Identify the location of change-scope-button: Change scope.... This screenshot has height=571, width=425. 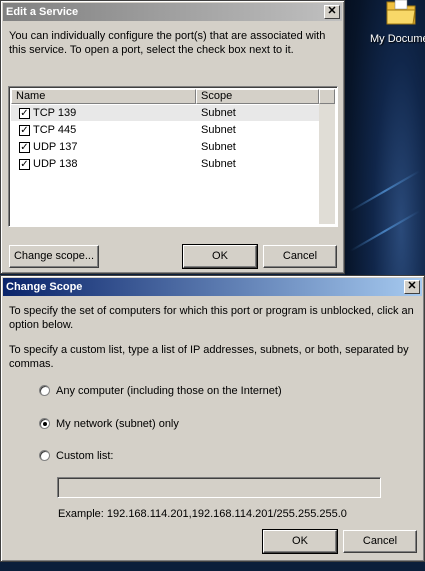
(54, 256).